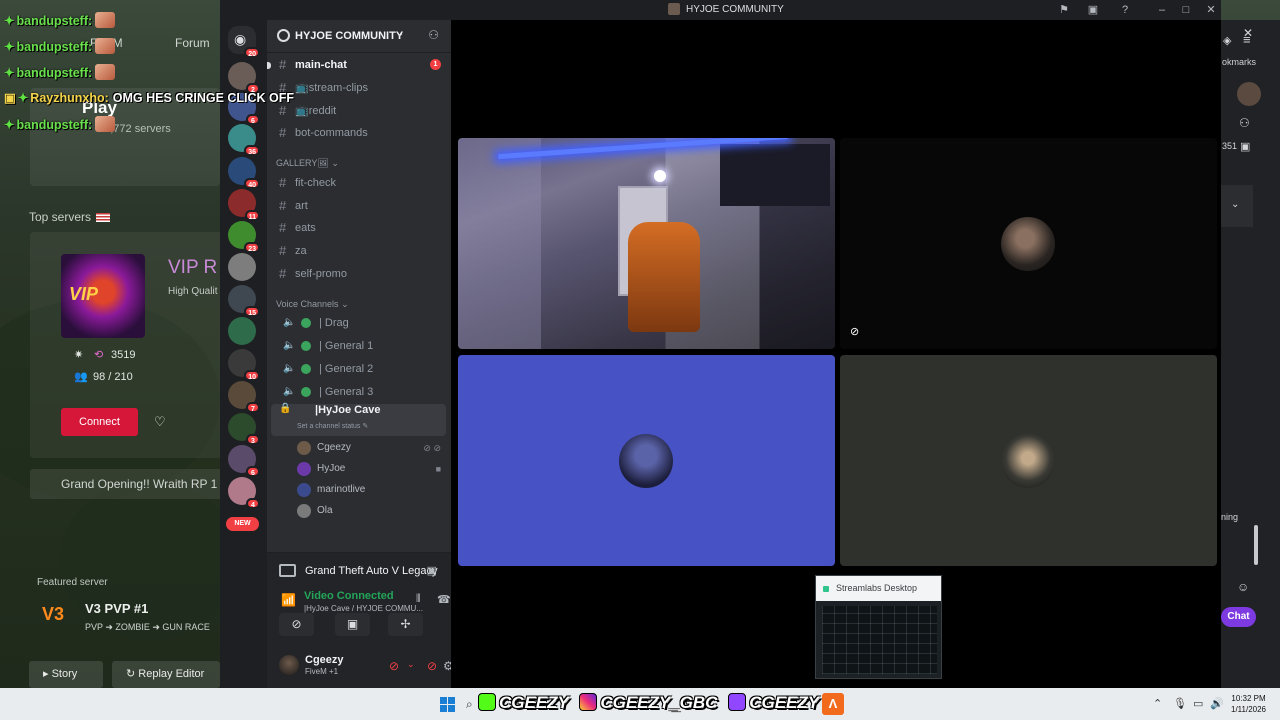 This screenshot has height=720, width=1280. I want to click on camera-off-button: ⊘, so click(296, 624).